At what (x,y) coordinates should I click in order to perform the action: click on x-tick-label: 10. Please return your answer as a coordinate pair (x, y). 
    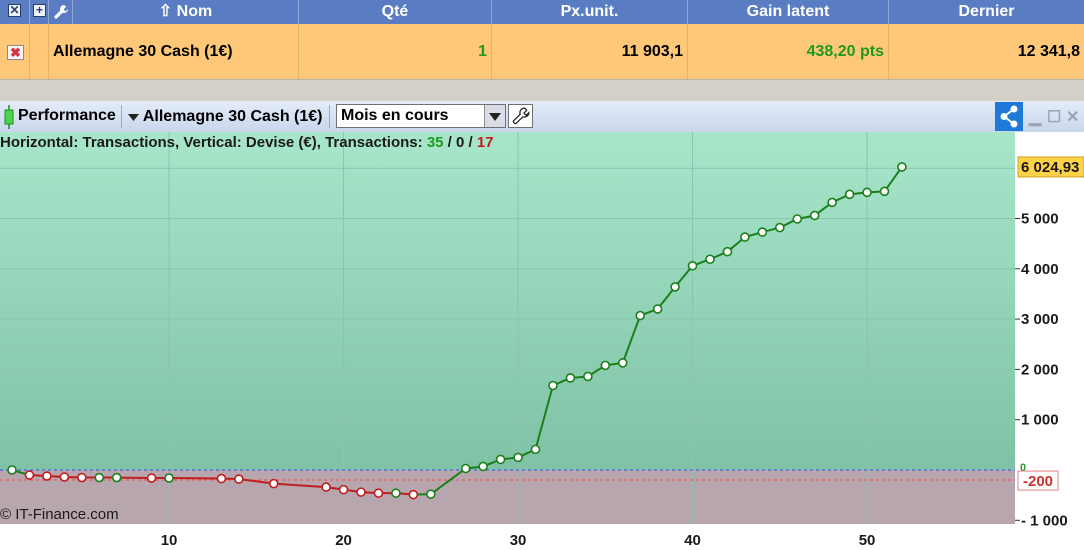
    Looking at the image, I should click on (169, 540).